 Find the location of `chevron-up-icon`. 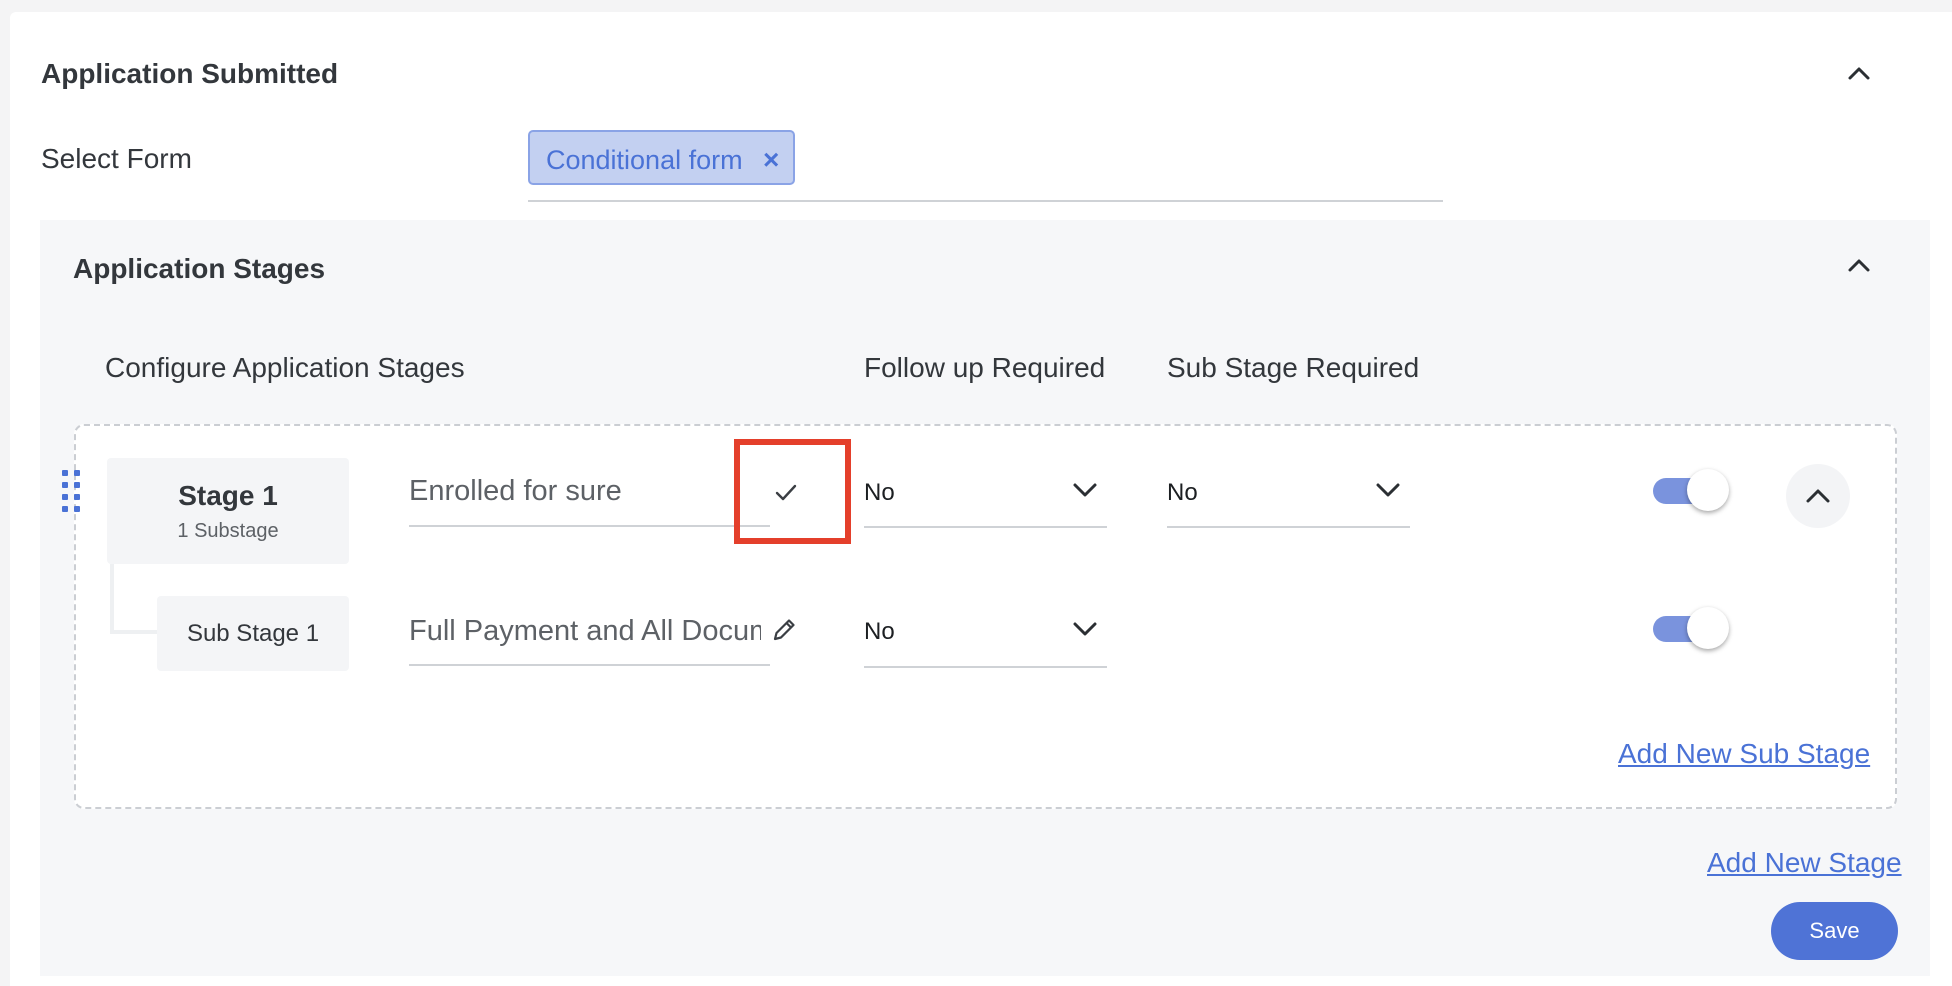

chevron-up-icon is located at coordinates (1818, 496).